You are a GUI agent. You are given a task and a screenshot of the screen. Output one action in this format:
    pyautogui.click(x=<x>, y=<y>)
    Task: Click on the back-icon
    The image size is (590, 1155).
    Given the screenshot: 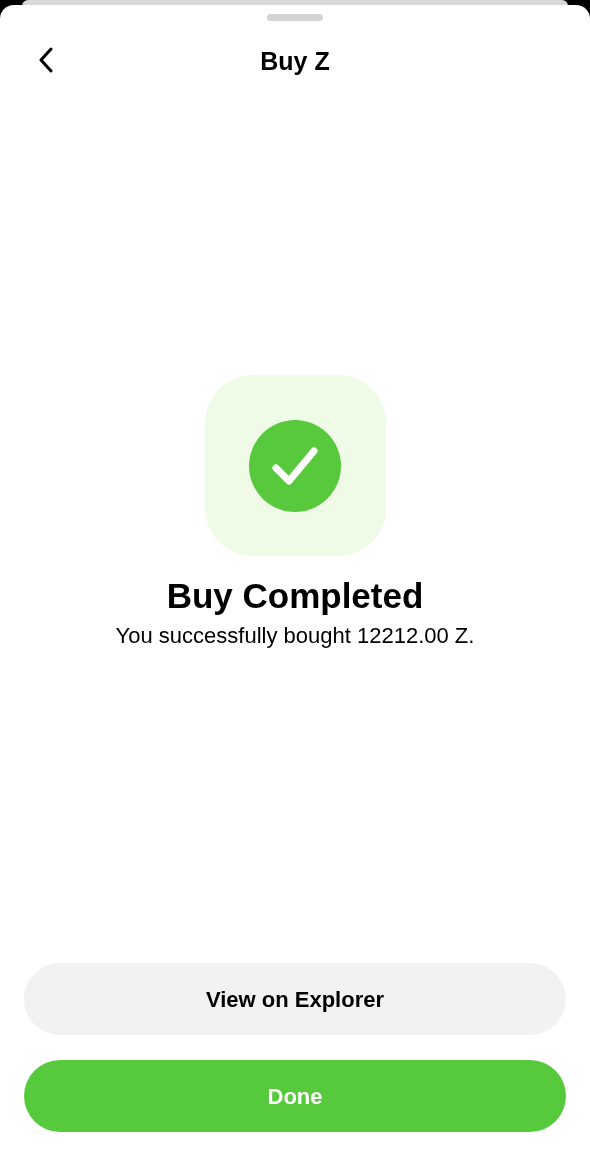 What is the action you would take?
    pyautogui.click(x=46, y=60)
    